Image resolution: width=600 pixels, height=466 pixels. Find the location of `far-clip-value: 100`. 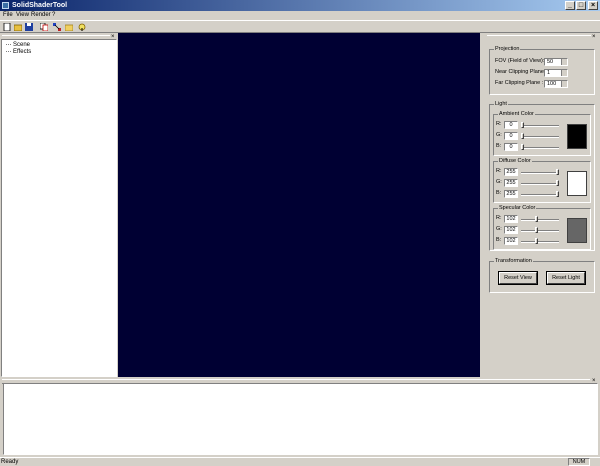

far-clip-value: 100 is located at coordinates (552, 84).